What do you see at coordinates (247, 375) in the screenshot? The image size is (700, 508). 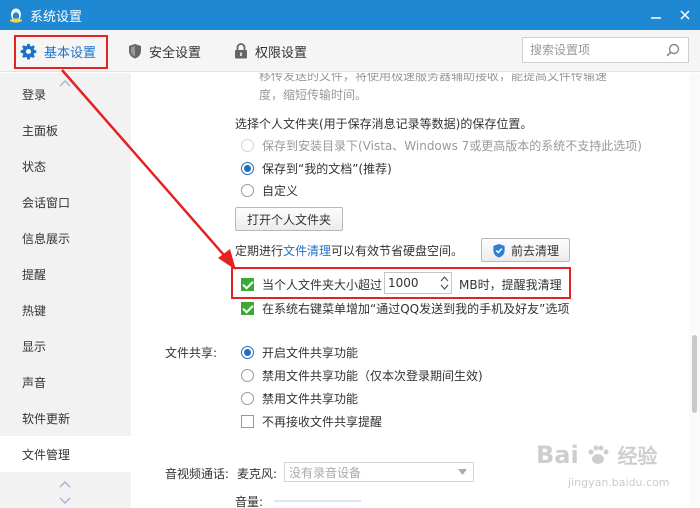 I see `radio-disable-sharing-session` at bounding box center [247, 375].